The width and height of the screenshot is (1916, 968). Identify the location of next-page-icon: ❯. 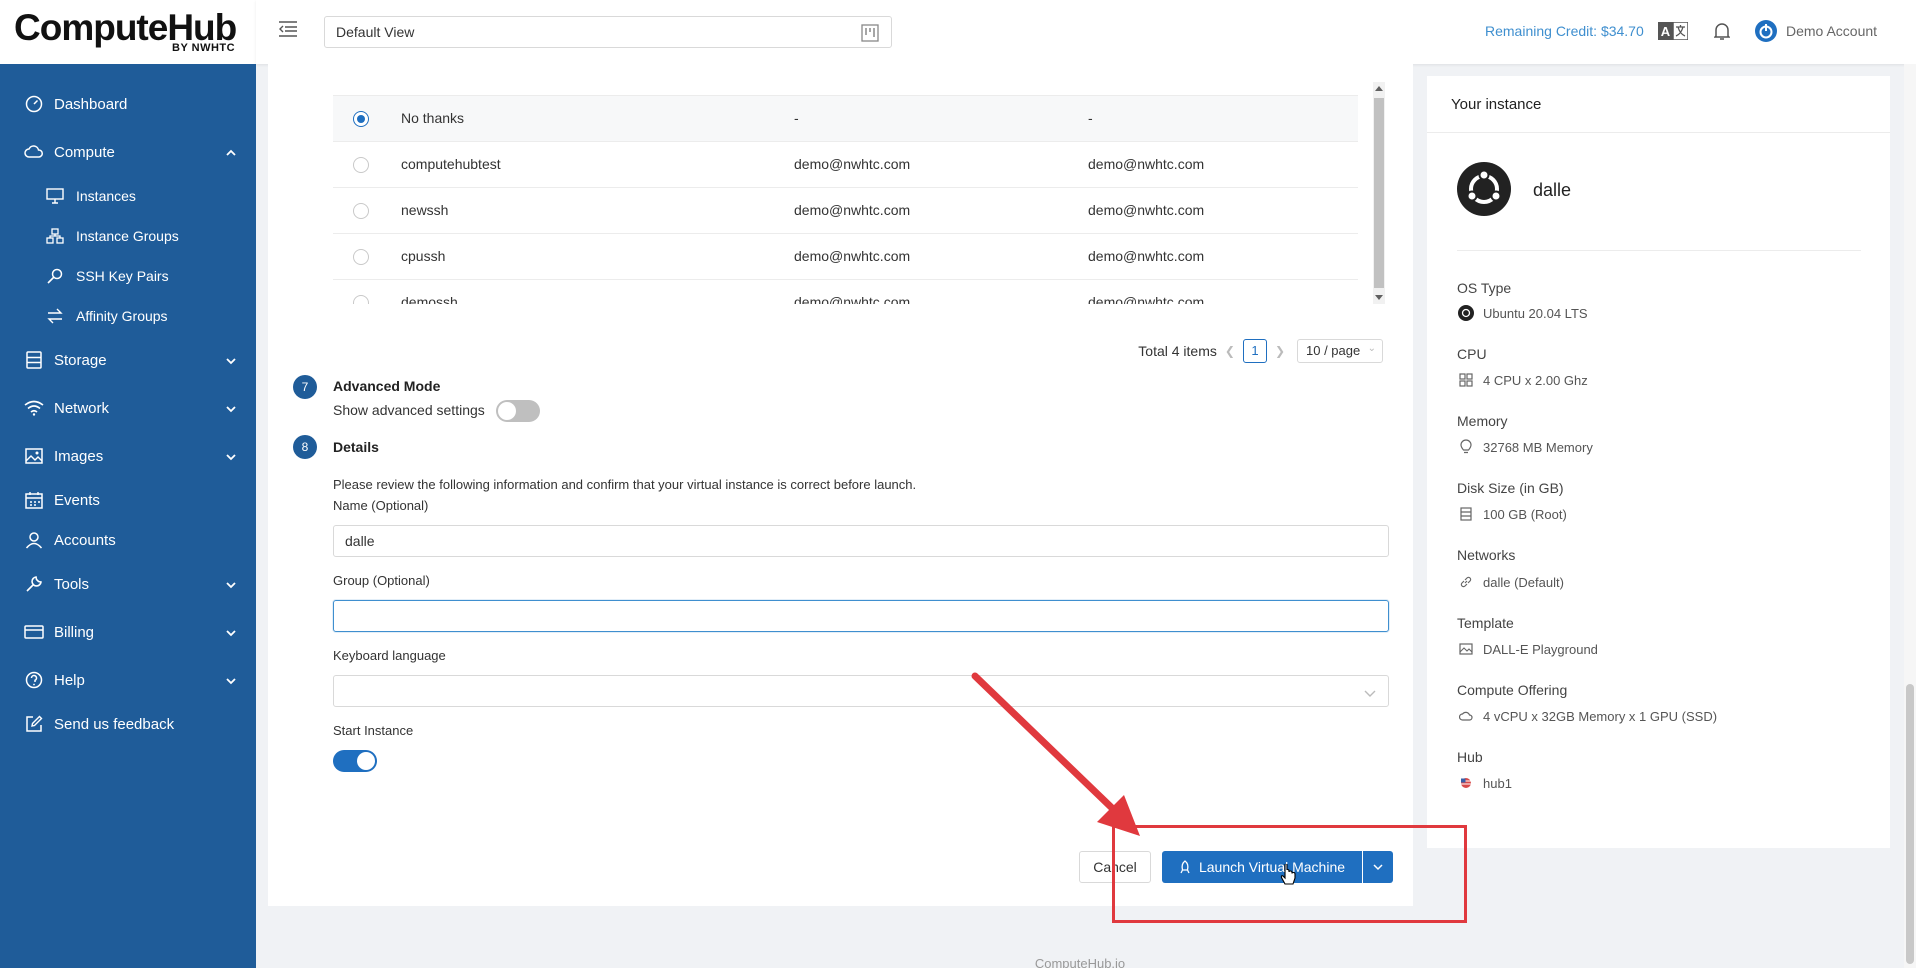
(1280, 351).